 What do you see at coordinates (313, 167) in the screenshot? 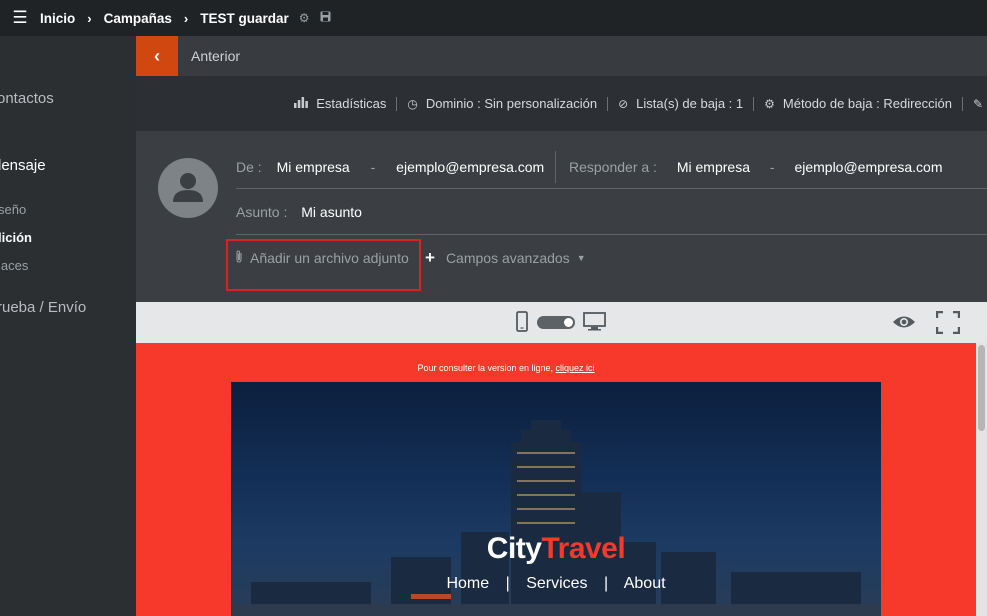
I see `from-name: Mi empresa` at bounding box center [313, 167].